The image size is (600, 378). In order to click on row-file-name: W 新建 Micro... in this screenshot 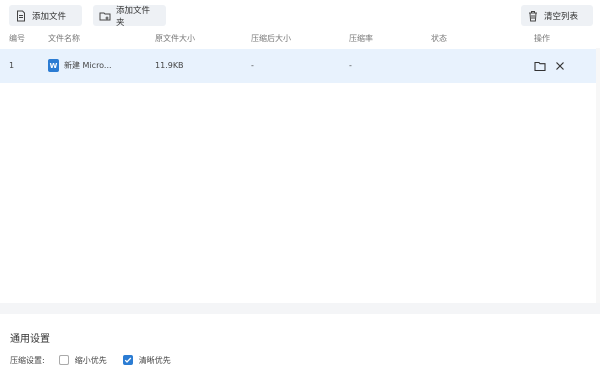, I will do `click(80, 65)`.